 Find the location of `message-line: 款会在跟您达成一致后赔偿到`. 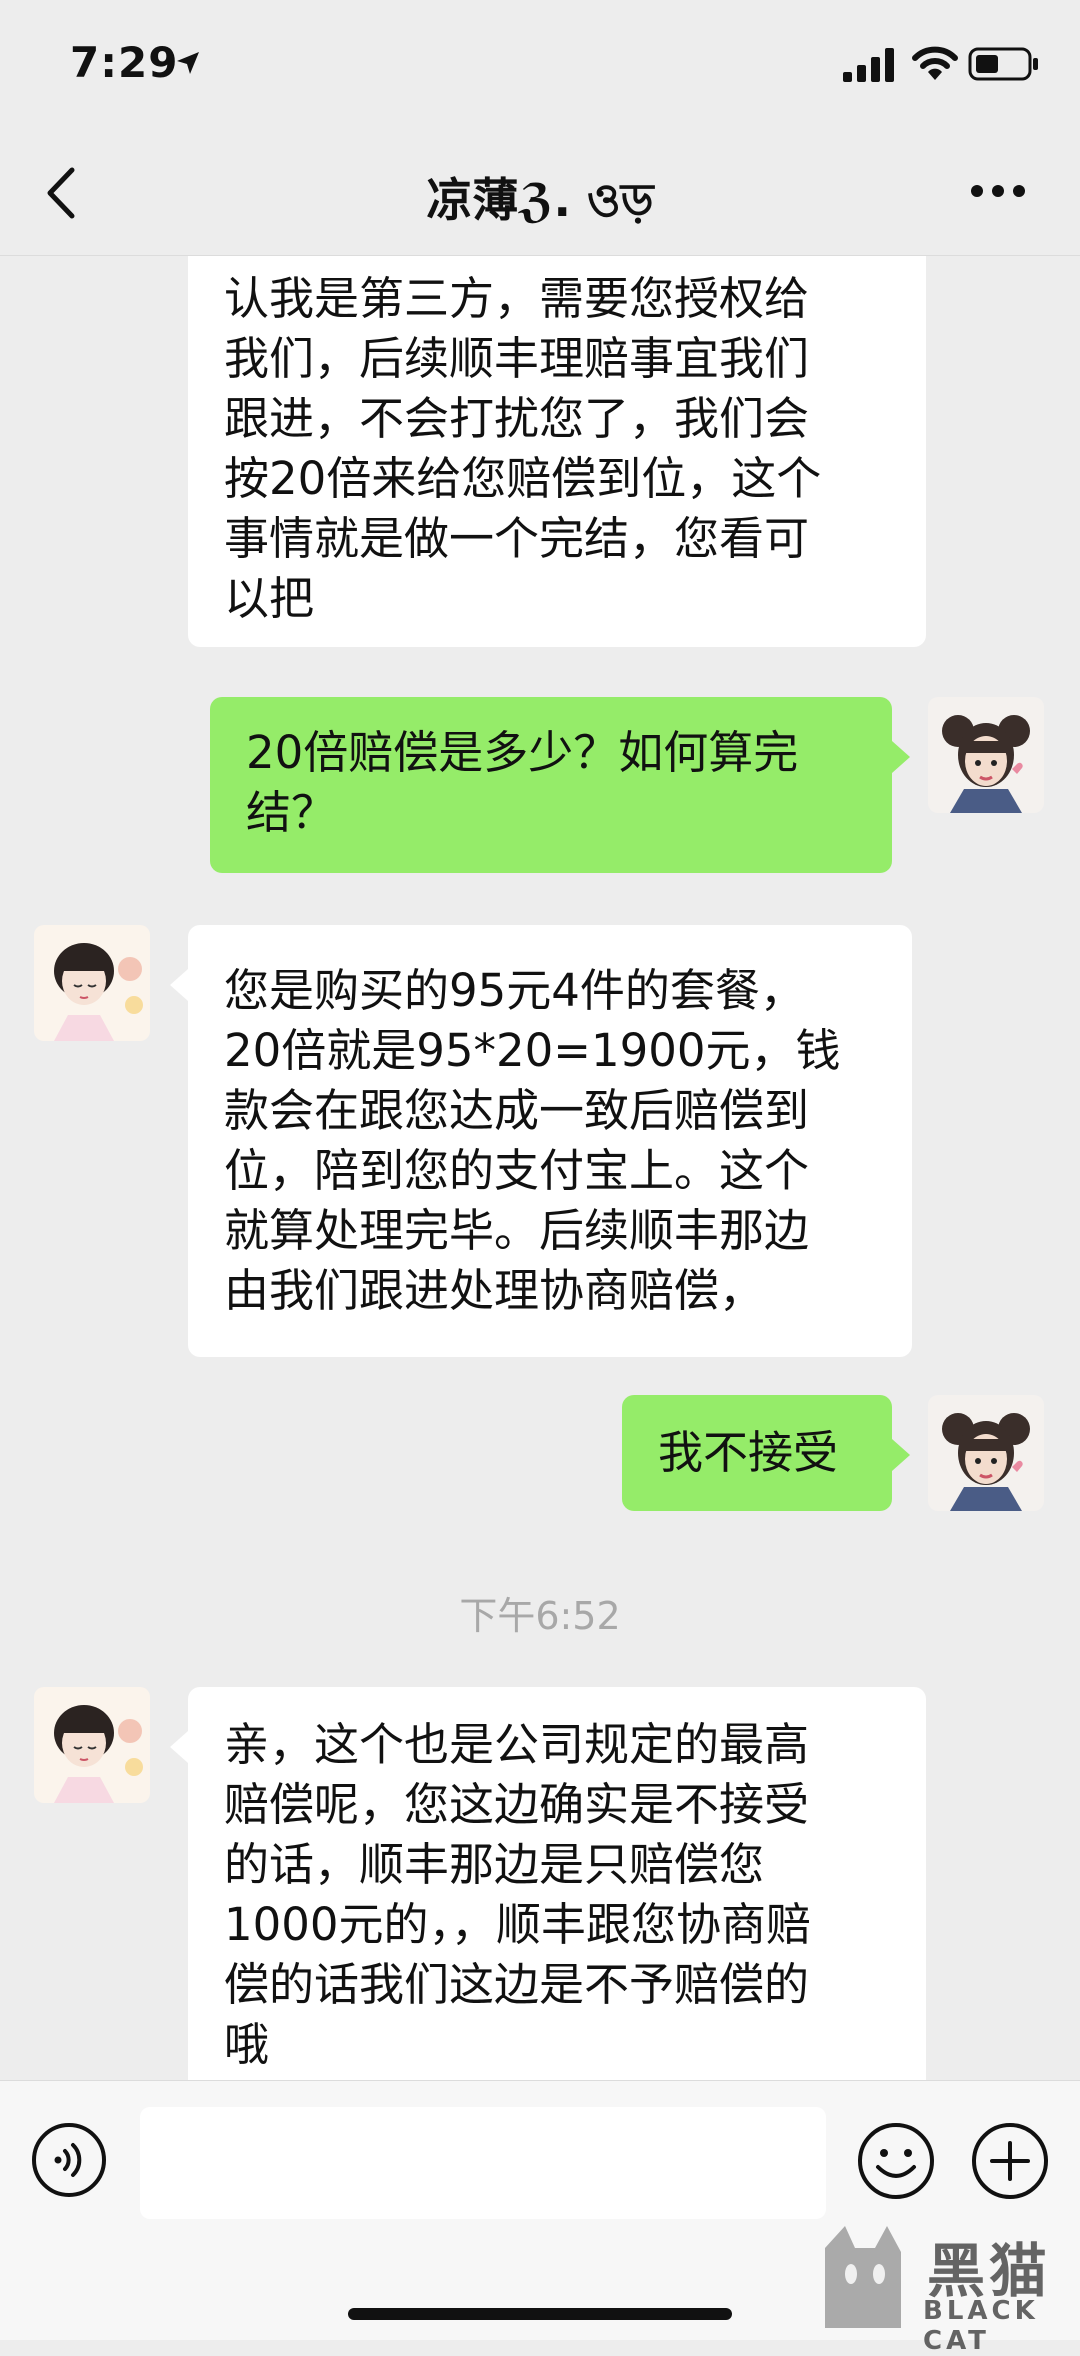

message-line: 款会在跟您达成一致后赔偿到 is located at coordinates (517, 1110).